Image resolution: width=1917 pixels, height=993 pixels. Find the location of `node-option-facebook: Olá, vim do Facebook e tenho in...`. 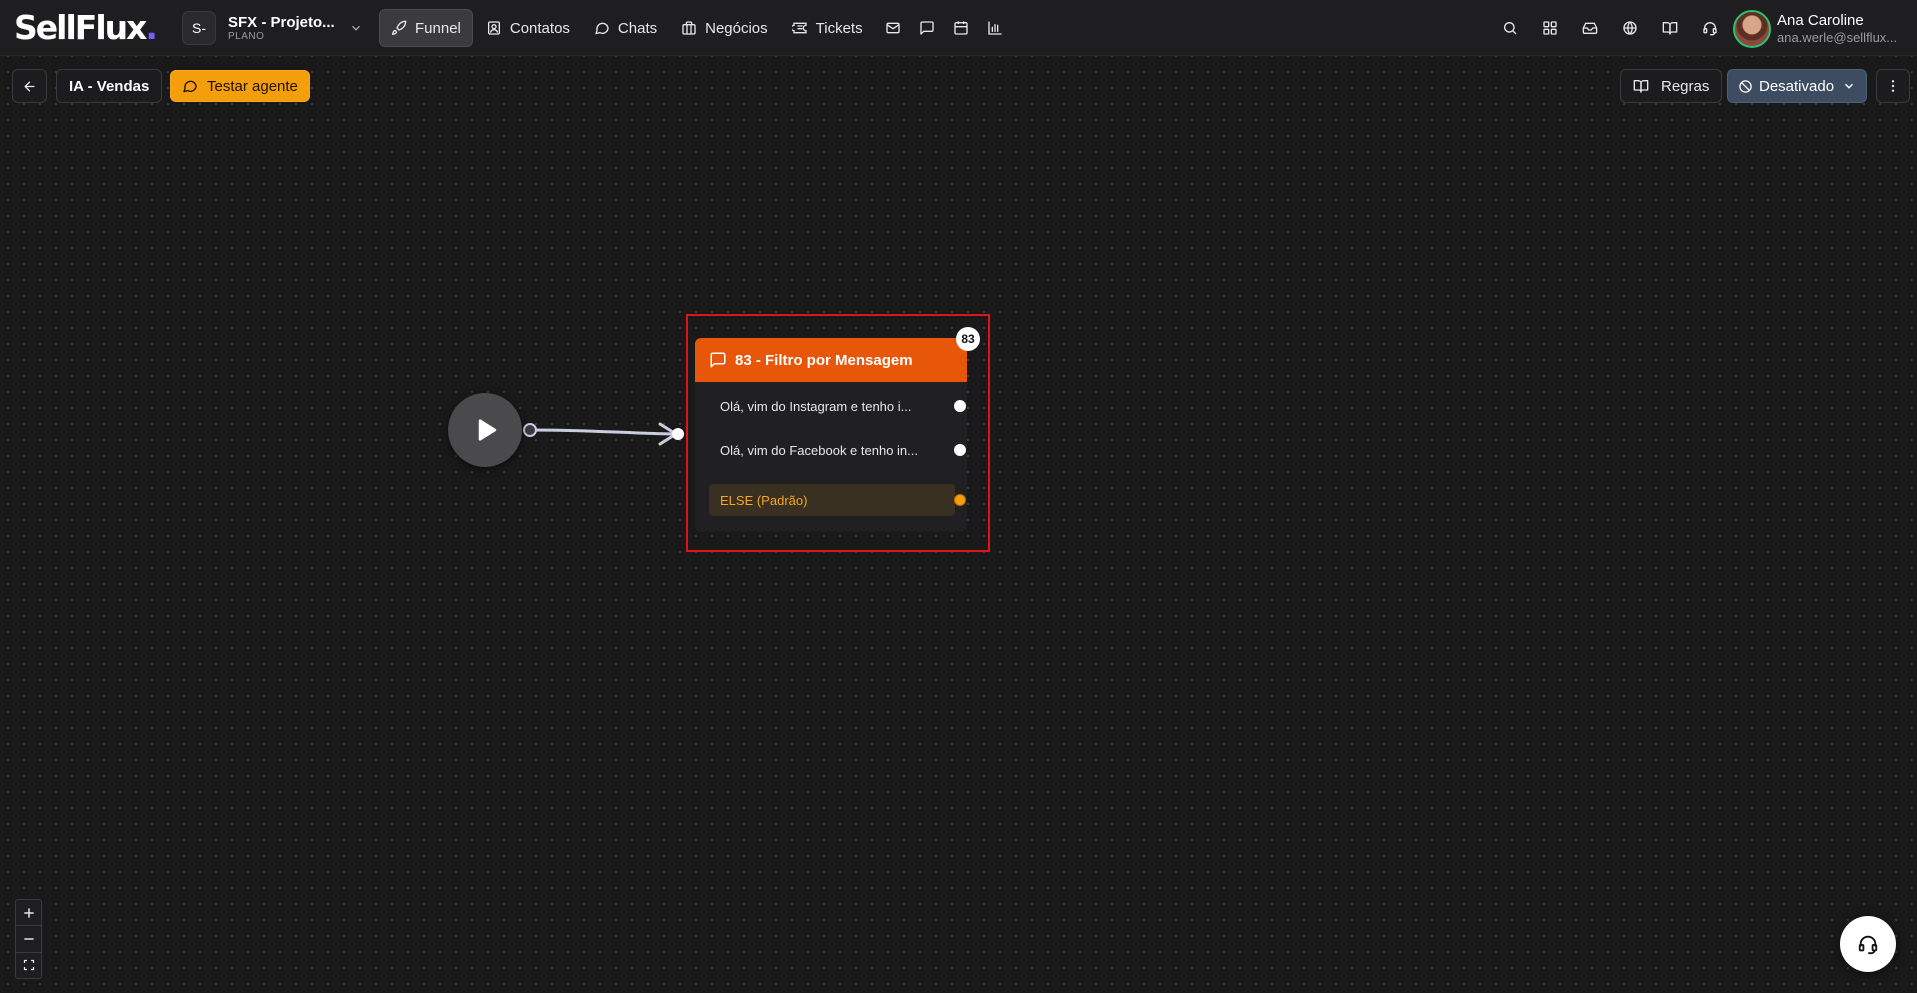

node-option-facebook: Olá, vim do Facebook e tenho in... is located at coordinates (832, 450).